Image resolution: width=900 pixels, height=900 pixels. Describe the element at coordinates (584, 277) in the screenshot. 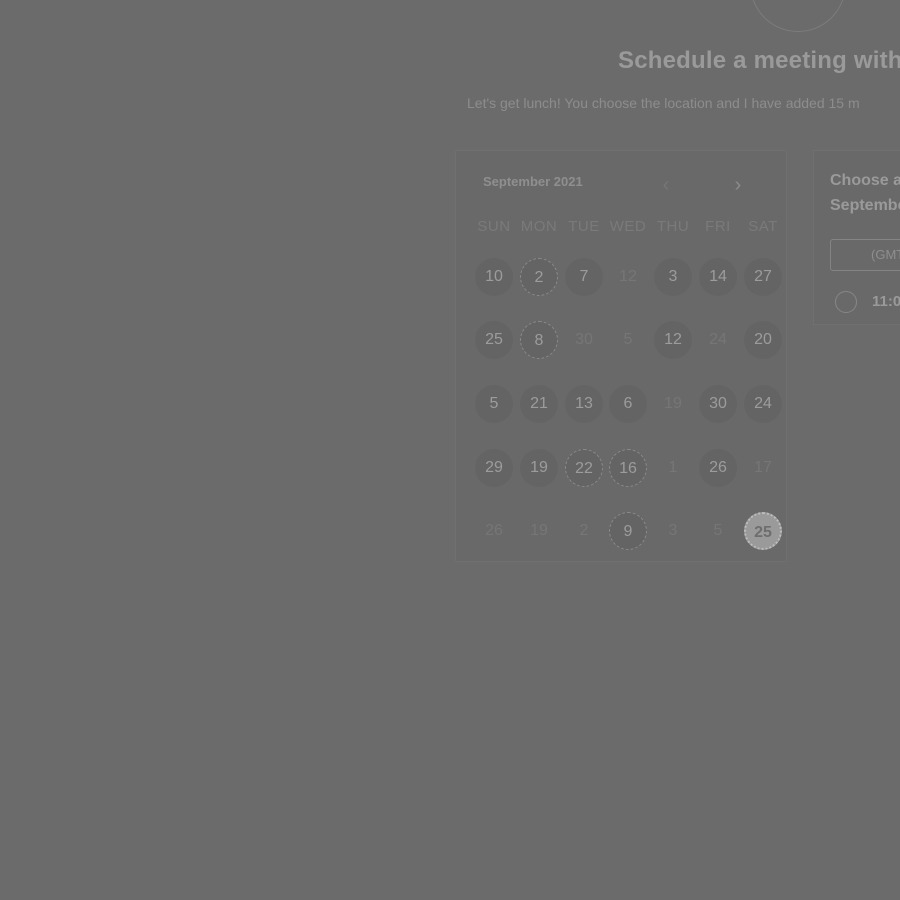

I see `calendar-day: 7` at that location.